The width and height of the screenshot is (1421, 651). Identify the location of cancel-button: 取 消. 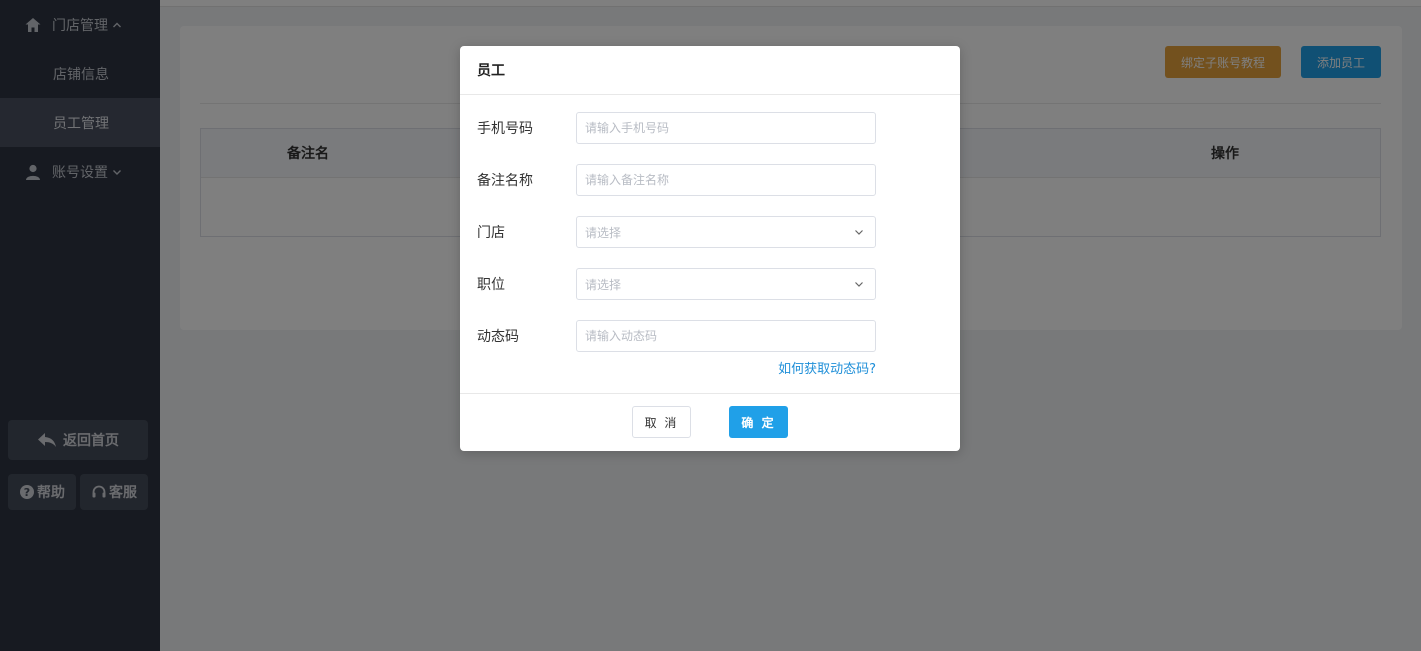
(661, 422).